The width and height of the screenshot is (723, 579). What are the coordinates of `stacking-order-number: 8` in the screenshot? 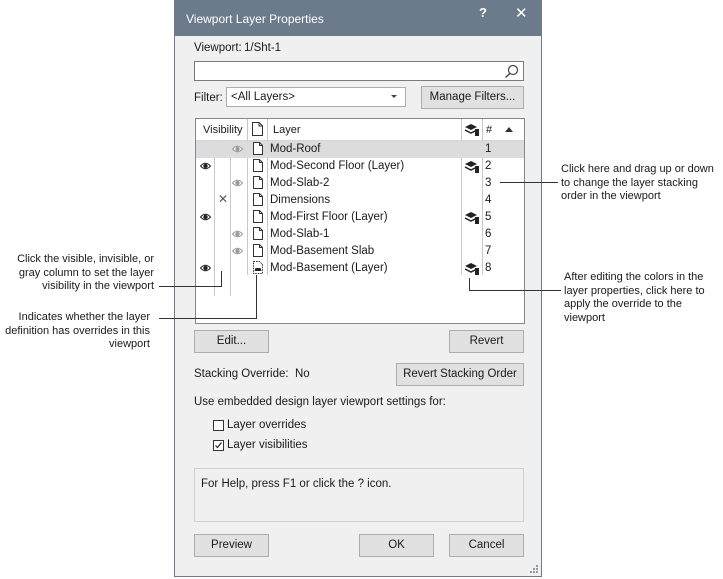 It's located at (488, 268).